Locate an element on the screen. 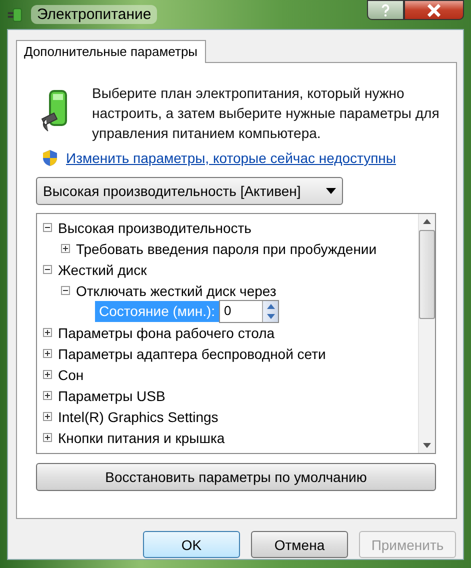 The height and width of the screenshot is (568, 471). description-text: Выберите план электропитания, который нужно настроить, а затем выберите нужные параметры для управления питанием компьютера. is located at coordinates (266, 113).